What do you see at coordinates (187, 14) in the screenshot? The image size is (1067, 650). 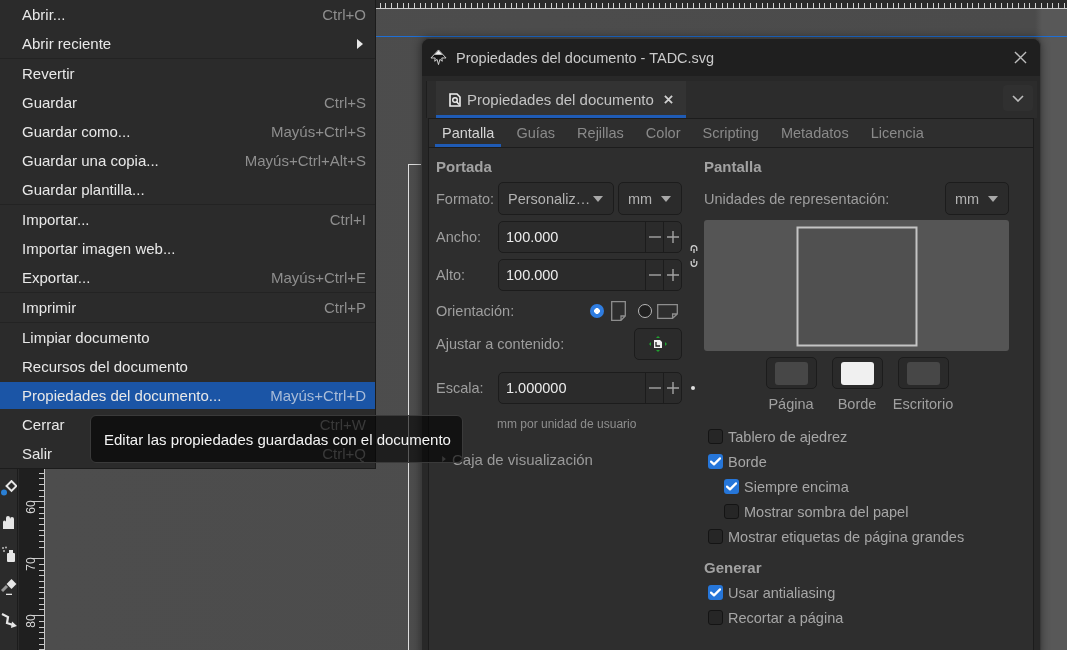 I see `menu-item: Abrir... Ctrl+O` at bounding box center [187, 14].